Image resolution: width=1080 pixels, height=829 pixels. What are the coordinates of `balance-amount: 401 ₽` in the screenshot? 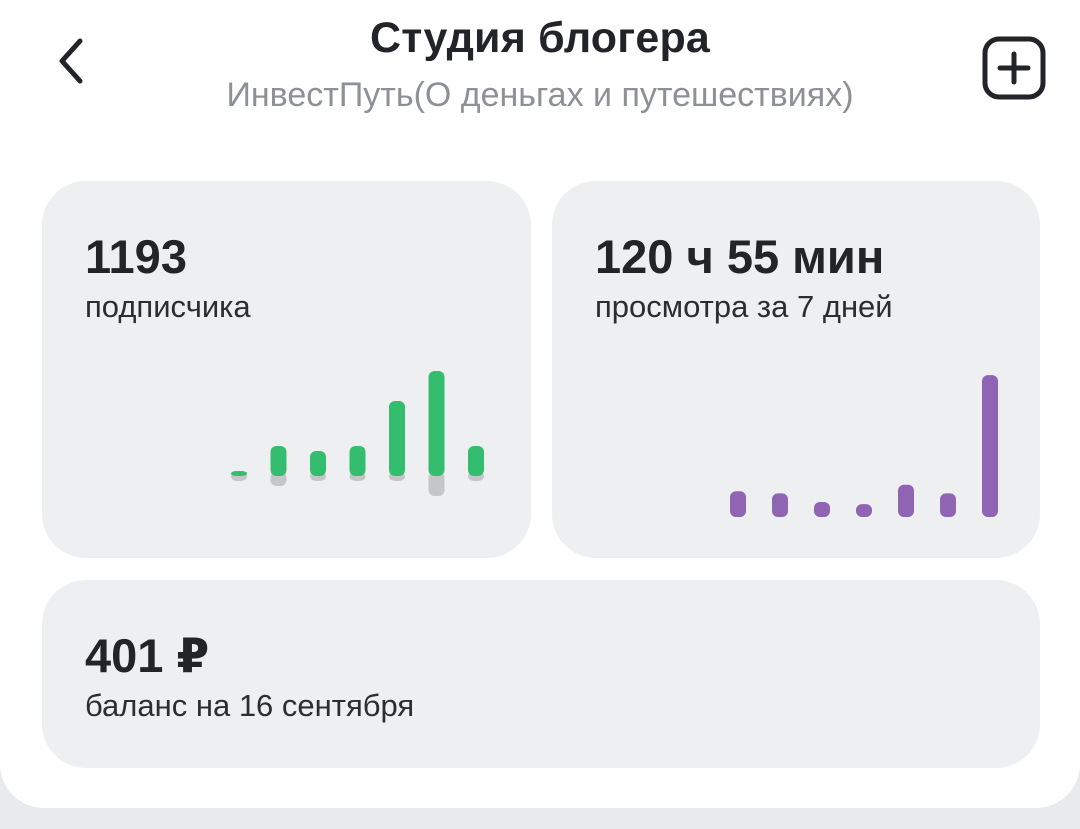 It's located at (147, 655).